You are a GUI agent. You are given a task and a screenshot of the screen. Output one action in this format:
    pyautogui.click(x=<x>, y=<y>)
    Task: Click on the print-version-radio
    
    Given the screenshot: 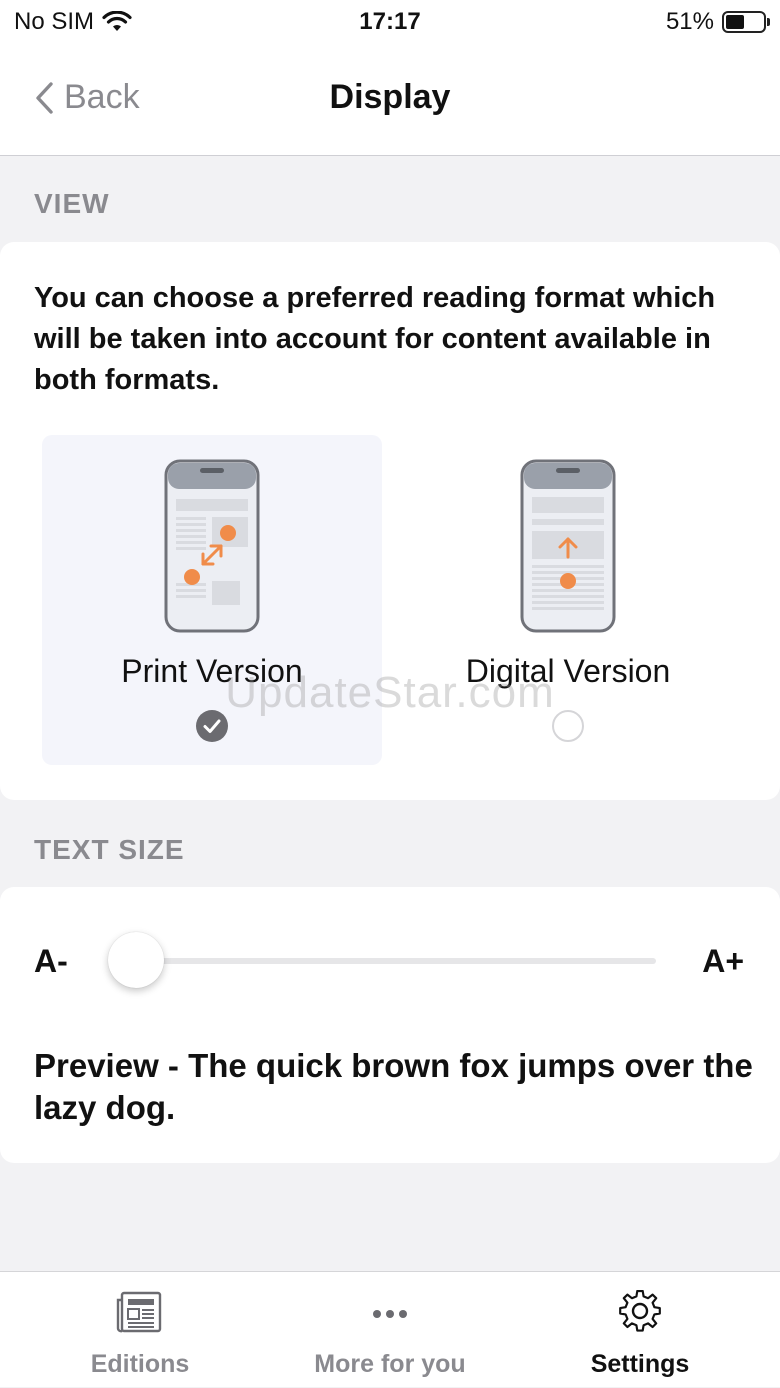 What is the action you would take?
    pyautogui.click(x=212, y=726)
    